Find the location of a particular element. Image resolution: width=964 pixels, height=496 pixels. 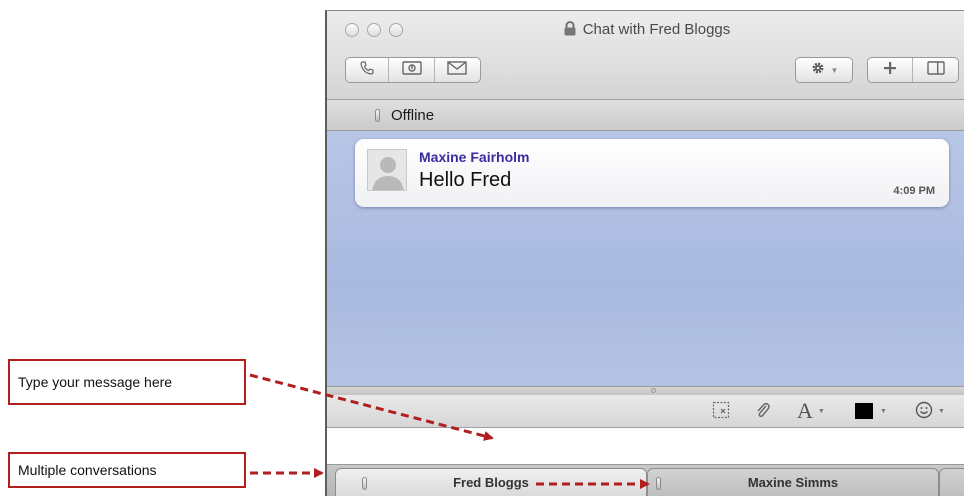

arrow-to-input is located at coordinates (371, 407).